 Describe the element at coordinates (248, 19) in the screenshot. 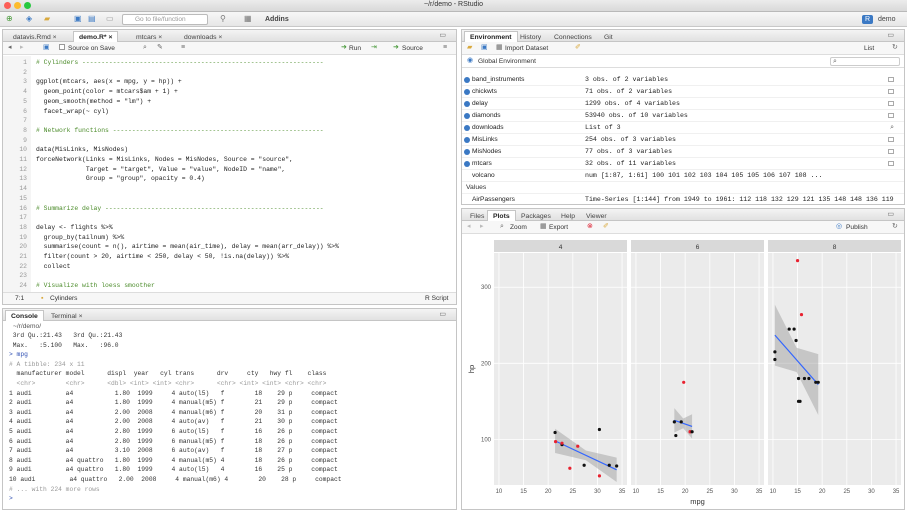

I see `layout-grid-icon: ▦` at that location.